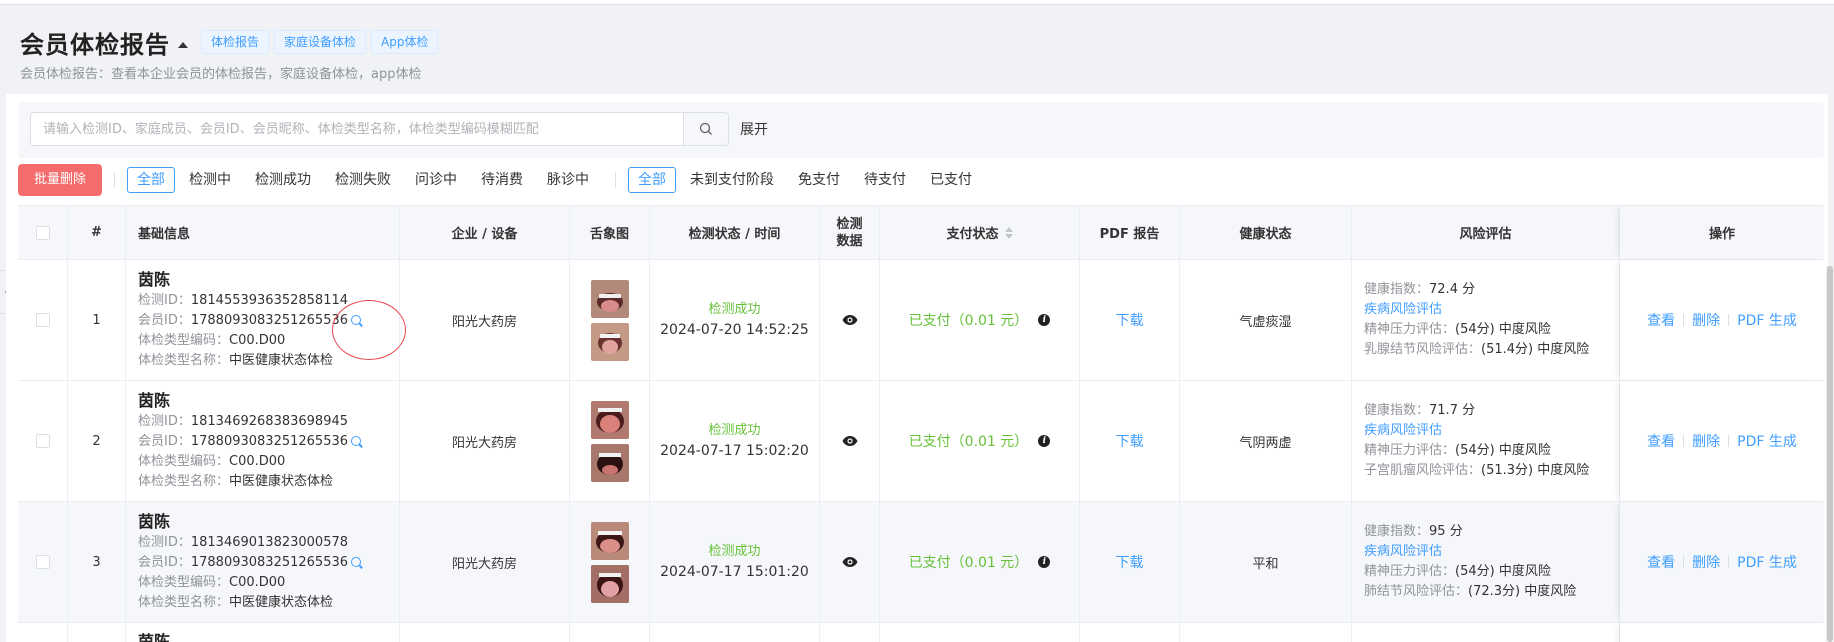 The image size is (1834, 642). Describe the element at coordinates (164, 562) in the screenshot. I see `member-id-label: 会员ID：` at that location.